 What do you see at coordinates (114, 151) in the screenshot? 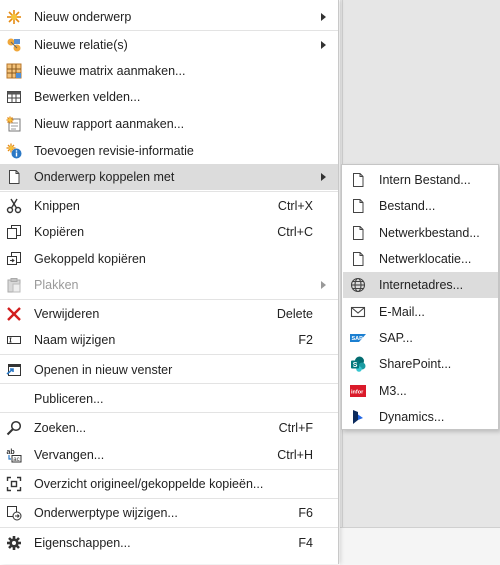
I see `menu-item-label: Toevoegen revisie-informatie` at bounding box center [114, 151].